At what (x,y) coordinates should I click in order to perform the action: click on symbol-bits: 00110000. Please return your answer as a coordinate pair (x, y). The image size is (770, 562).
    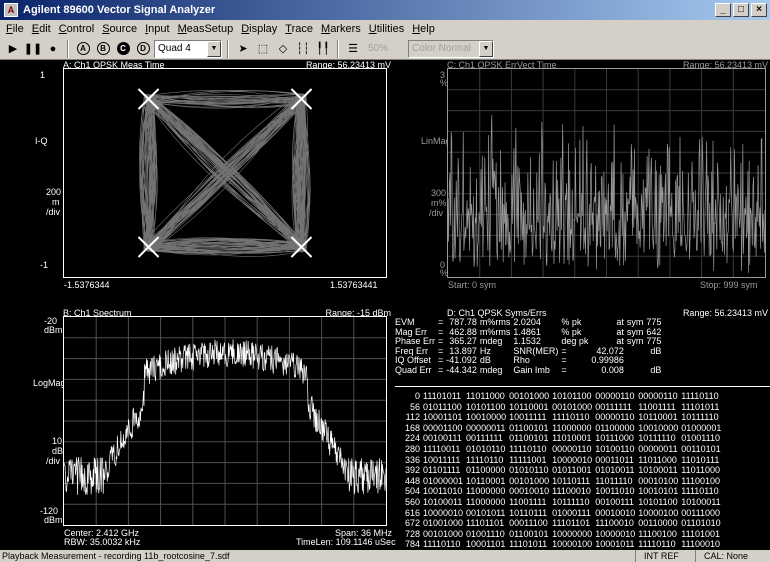
    Looking at the image, I should click on (658, 523).